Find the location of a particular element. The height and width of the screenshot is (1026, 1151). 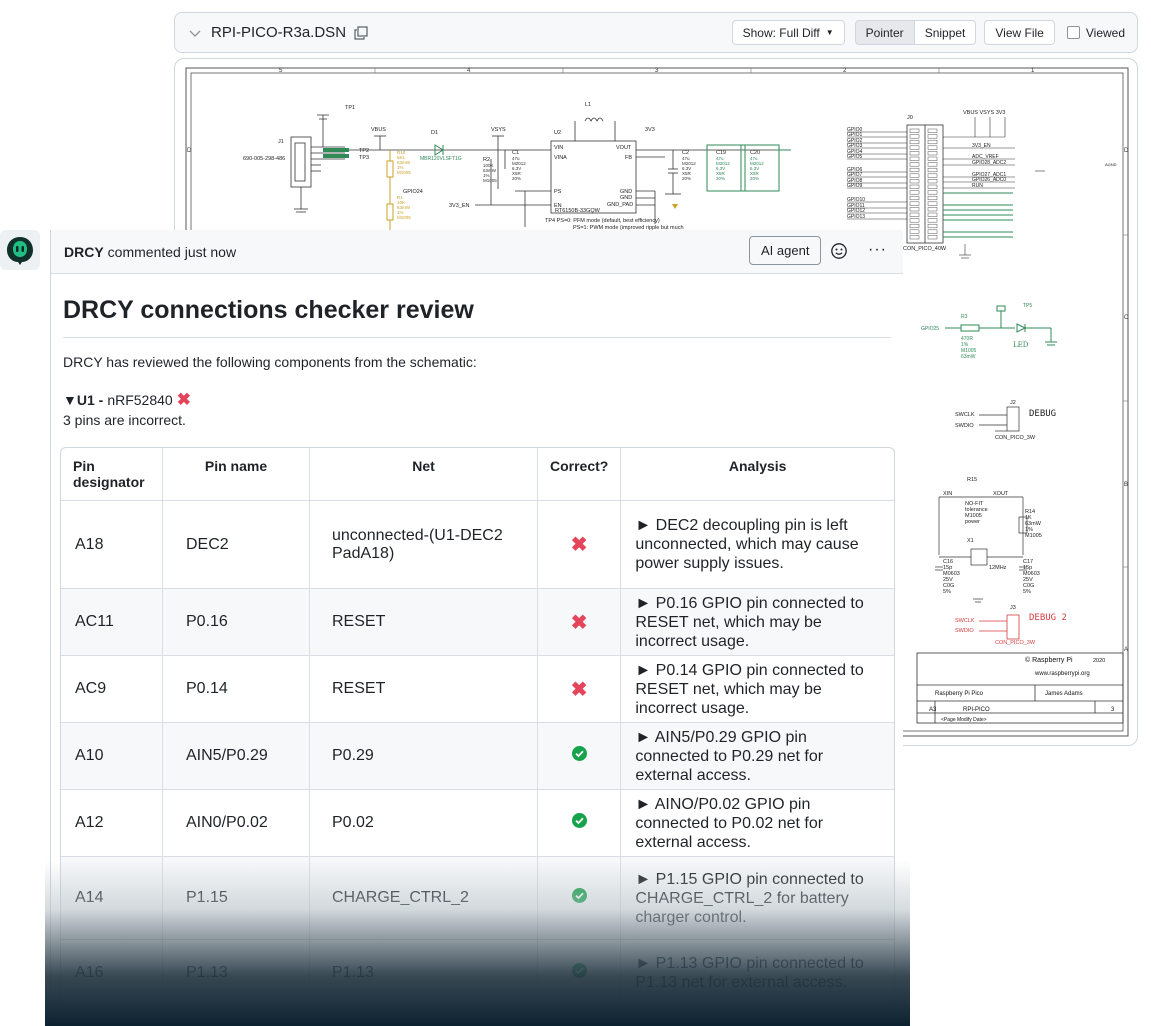

sch-label: FB is located at coordinates (628, 158).